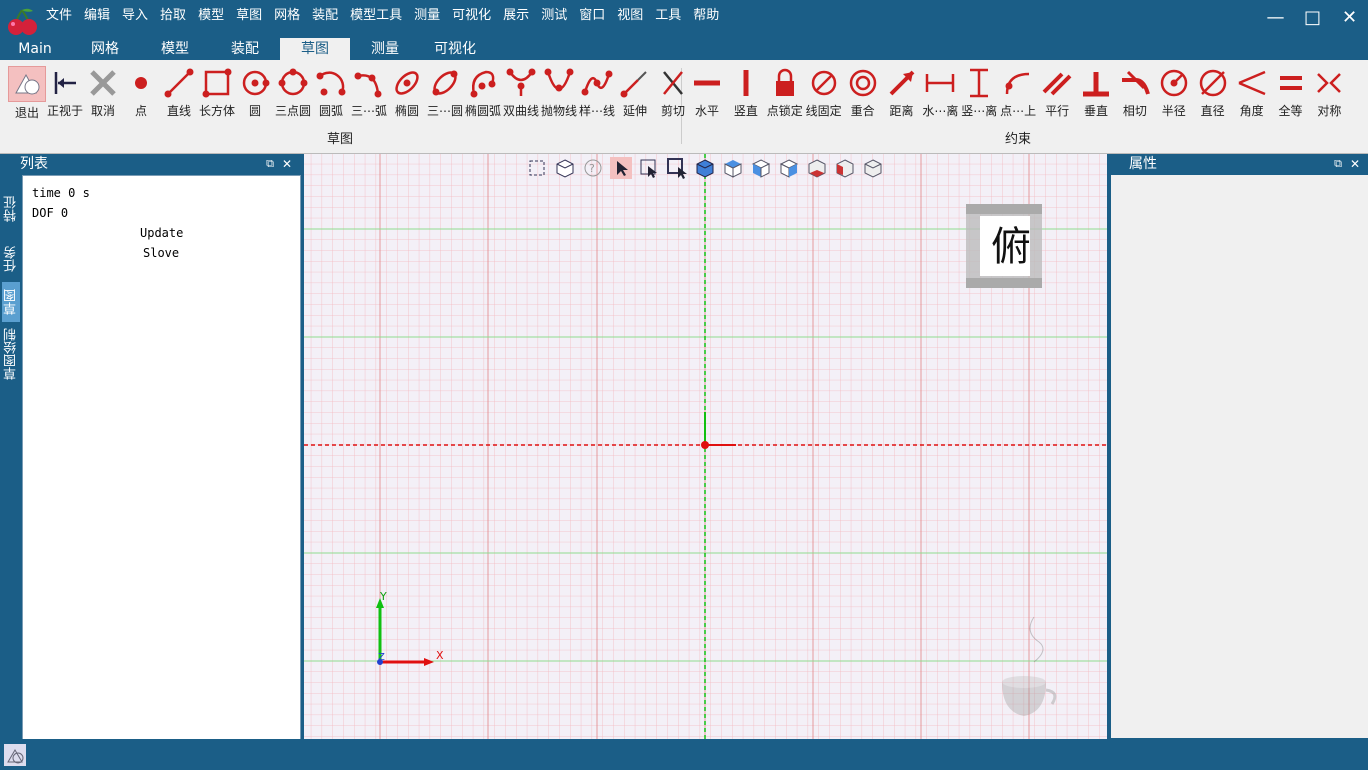 This screenshot has height=770, width=1368. I want to click on perpendicular-button: 垂直, so click(1096, 93).